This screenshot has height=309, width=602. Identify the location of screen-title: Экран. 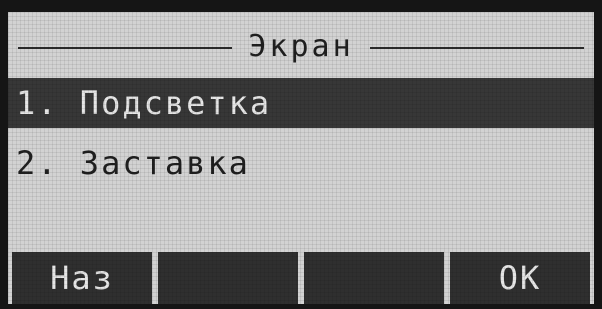
(301, 46).